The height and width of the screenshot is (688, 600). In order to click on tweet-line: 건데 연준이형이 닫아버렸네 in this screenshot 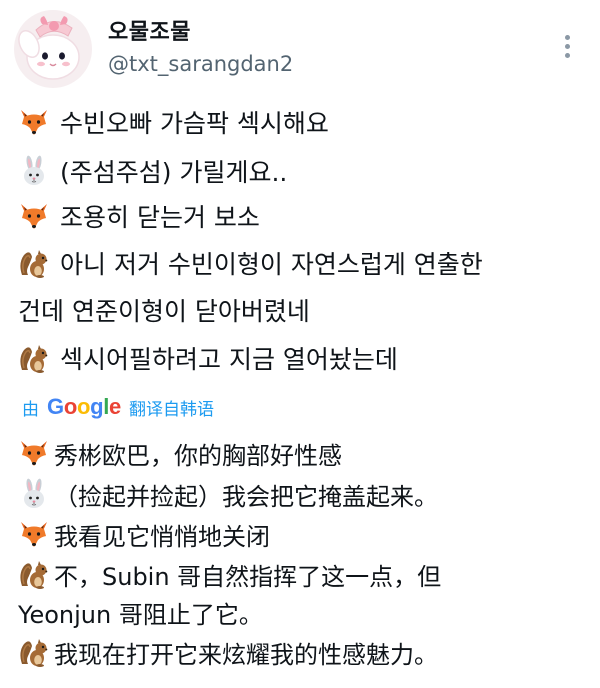, I will do `click(164, 310)`.